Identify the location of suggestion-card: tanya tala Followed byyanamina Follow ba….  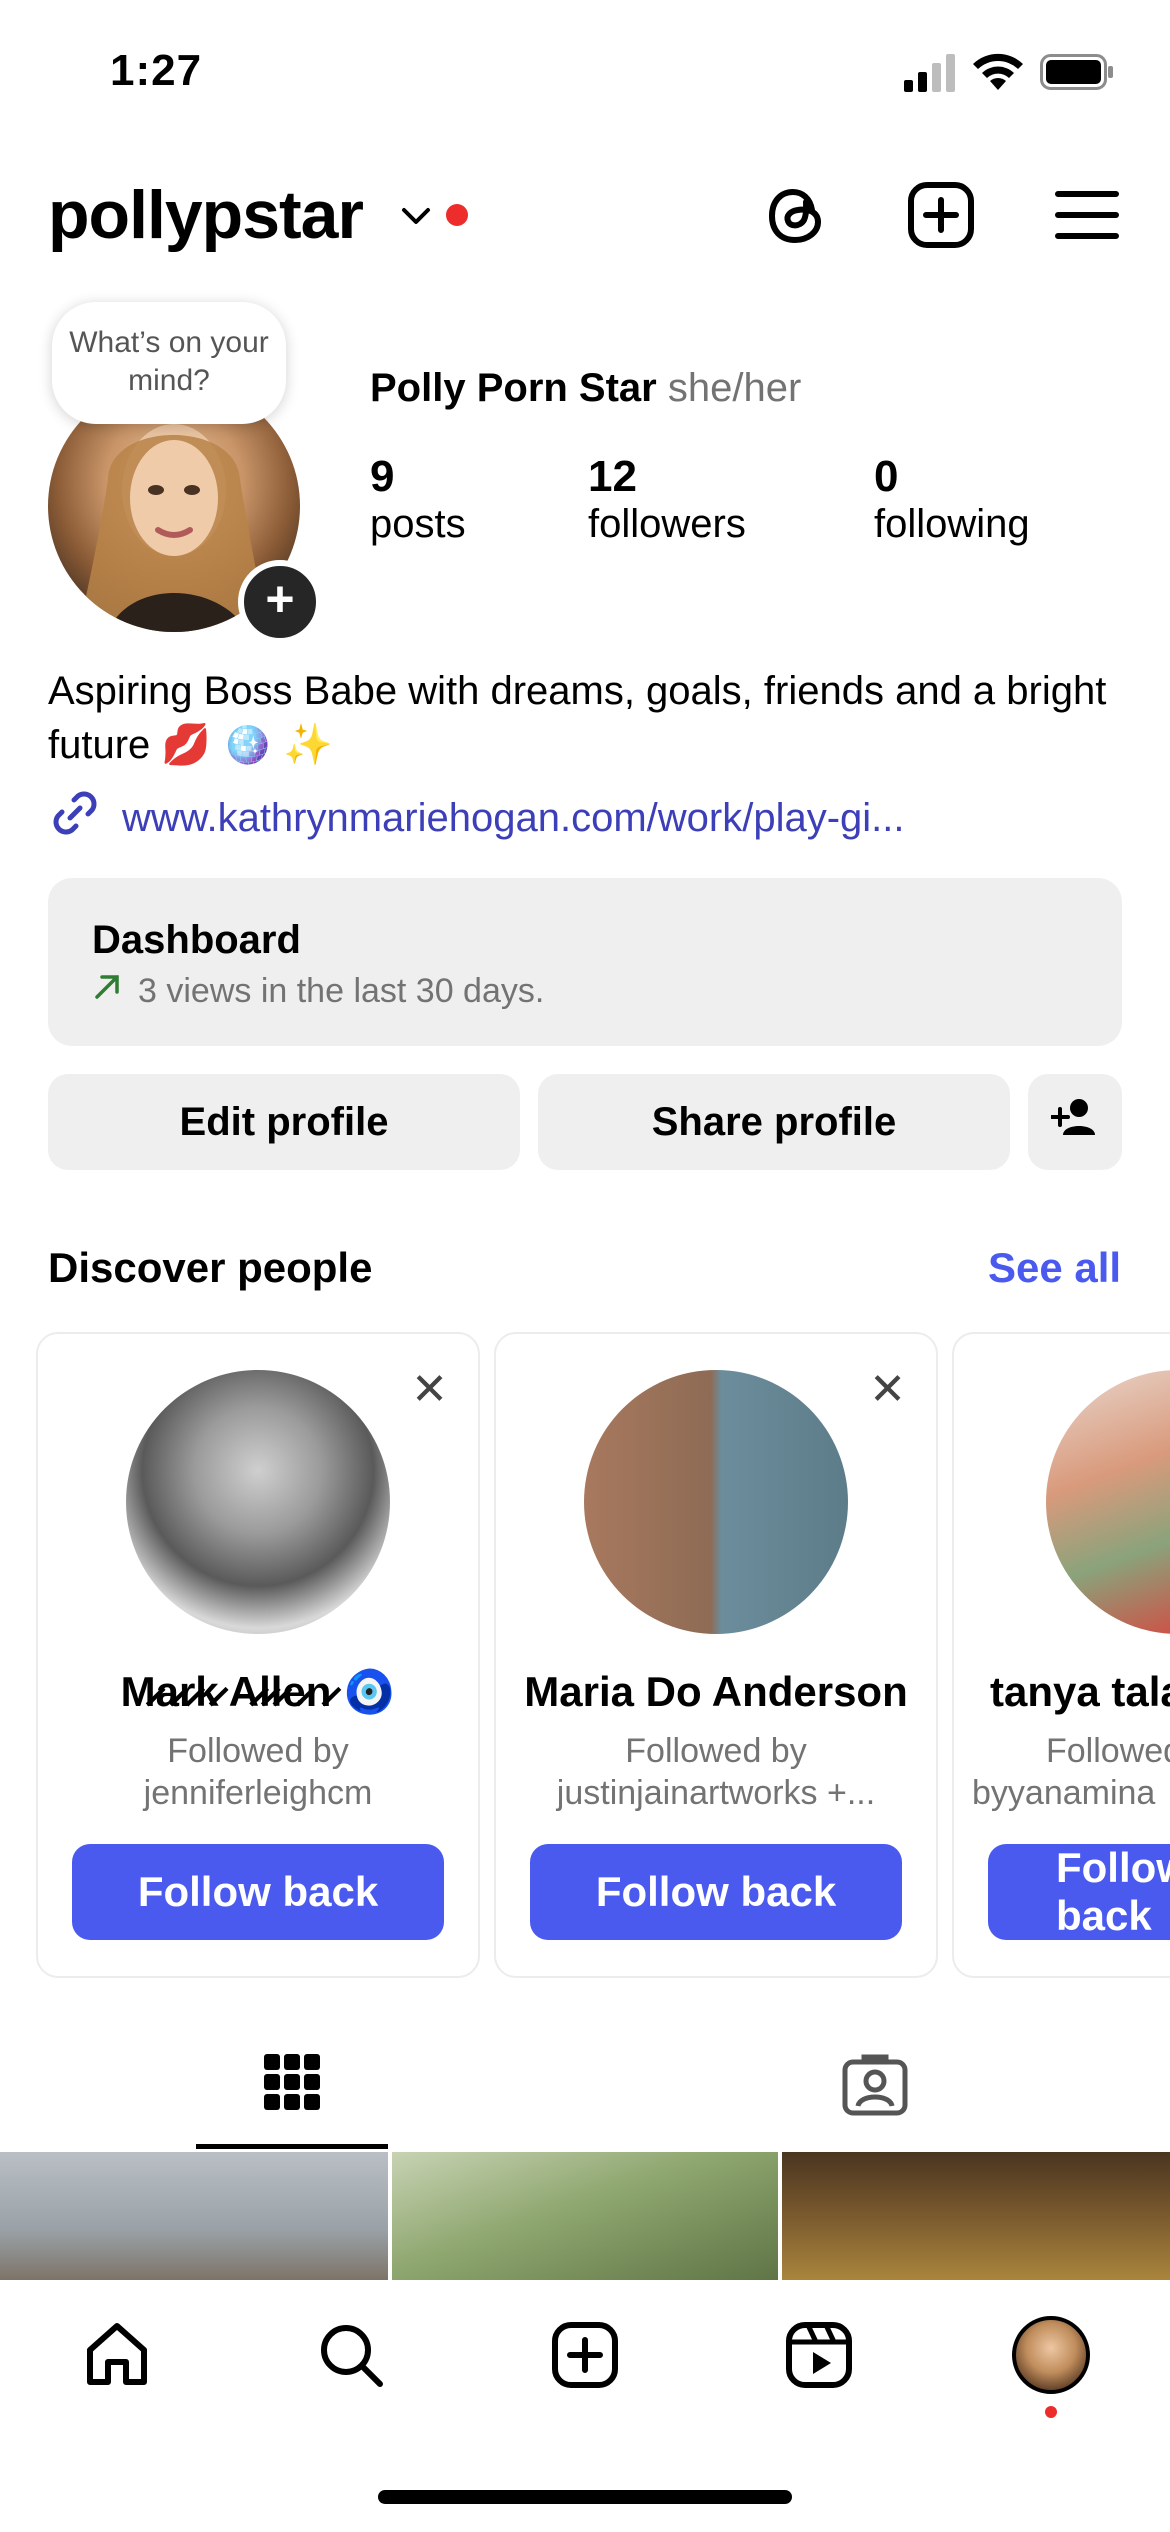
(1061, 1655).